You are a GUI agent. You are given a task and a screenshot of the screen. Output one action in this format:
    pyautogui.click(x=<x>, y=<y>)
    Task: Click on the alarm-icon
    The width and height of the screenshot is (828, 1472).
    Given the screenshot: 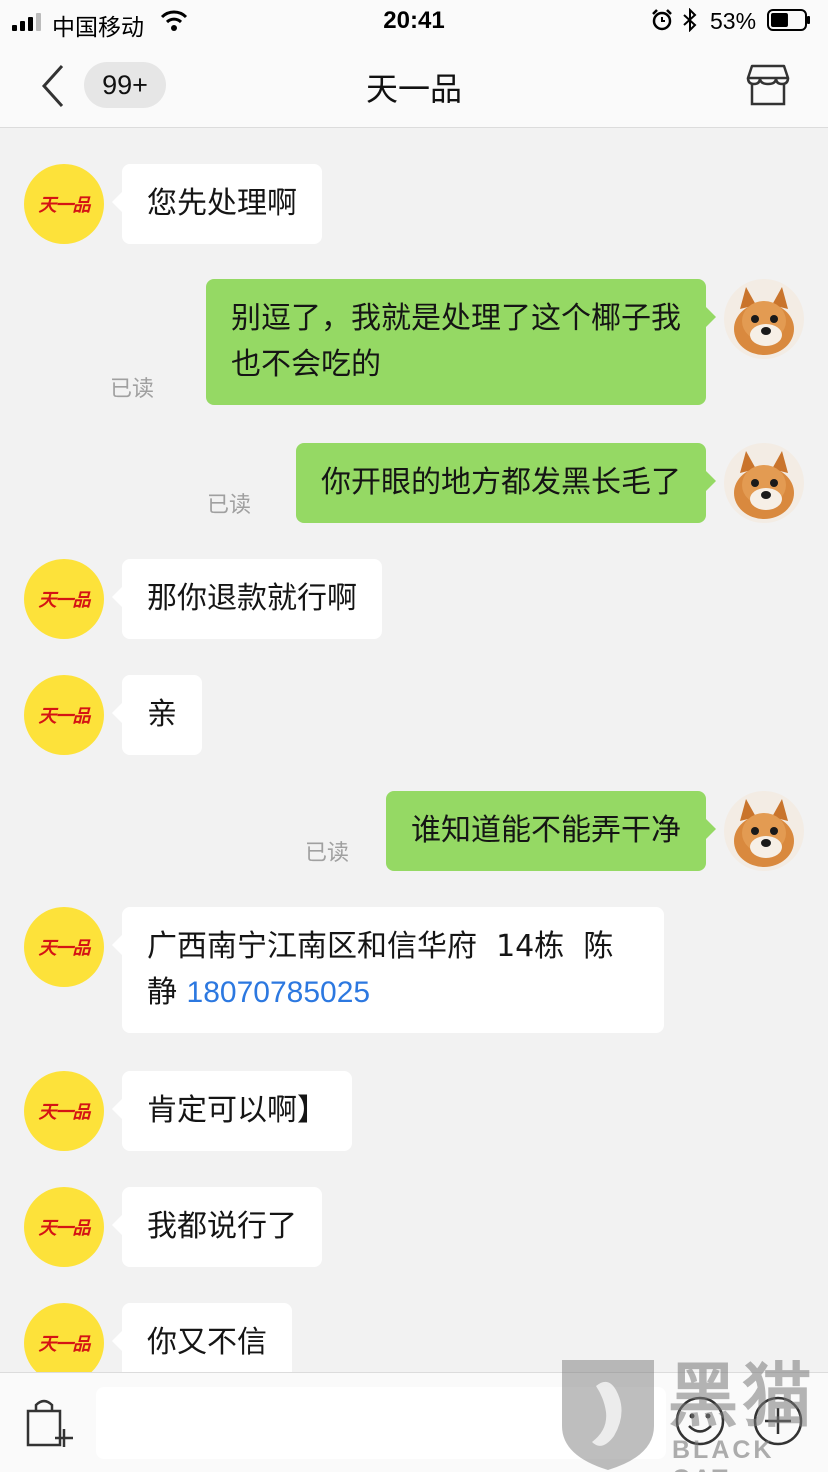 What is the action you would take?
    pyautogui.click(x=662, y=20)
    